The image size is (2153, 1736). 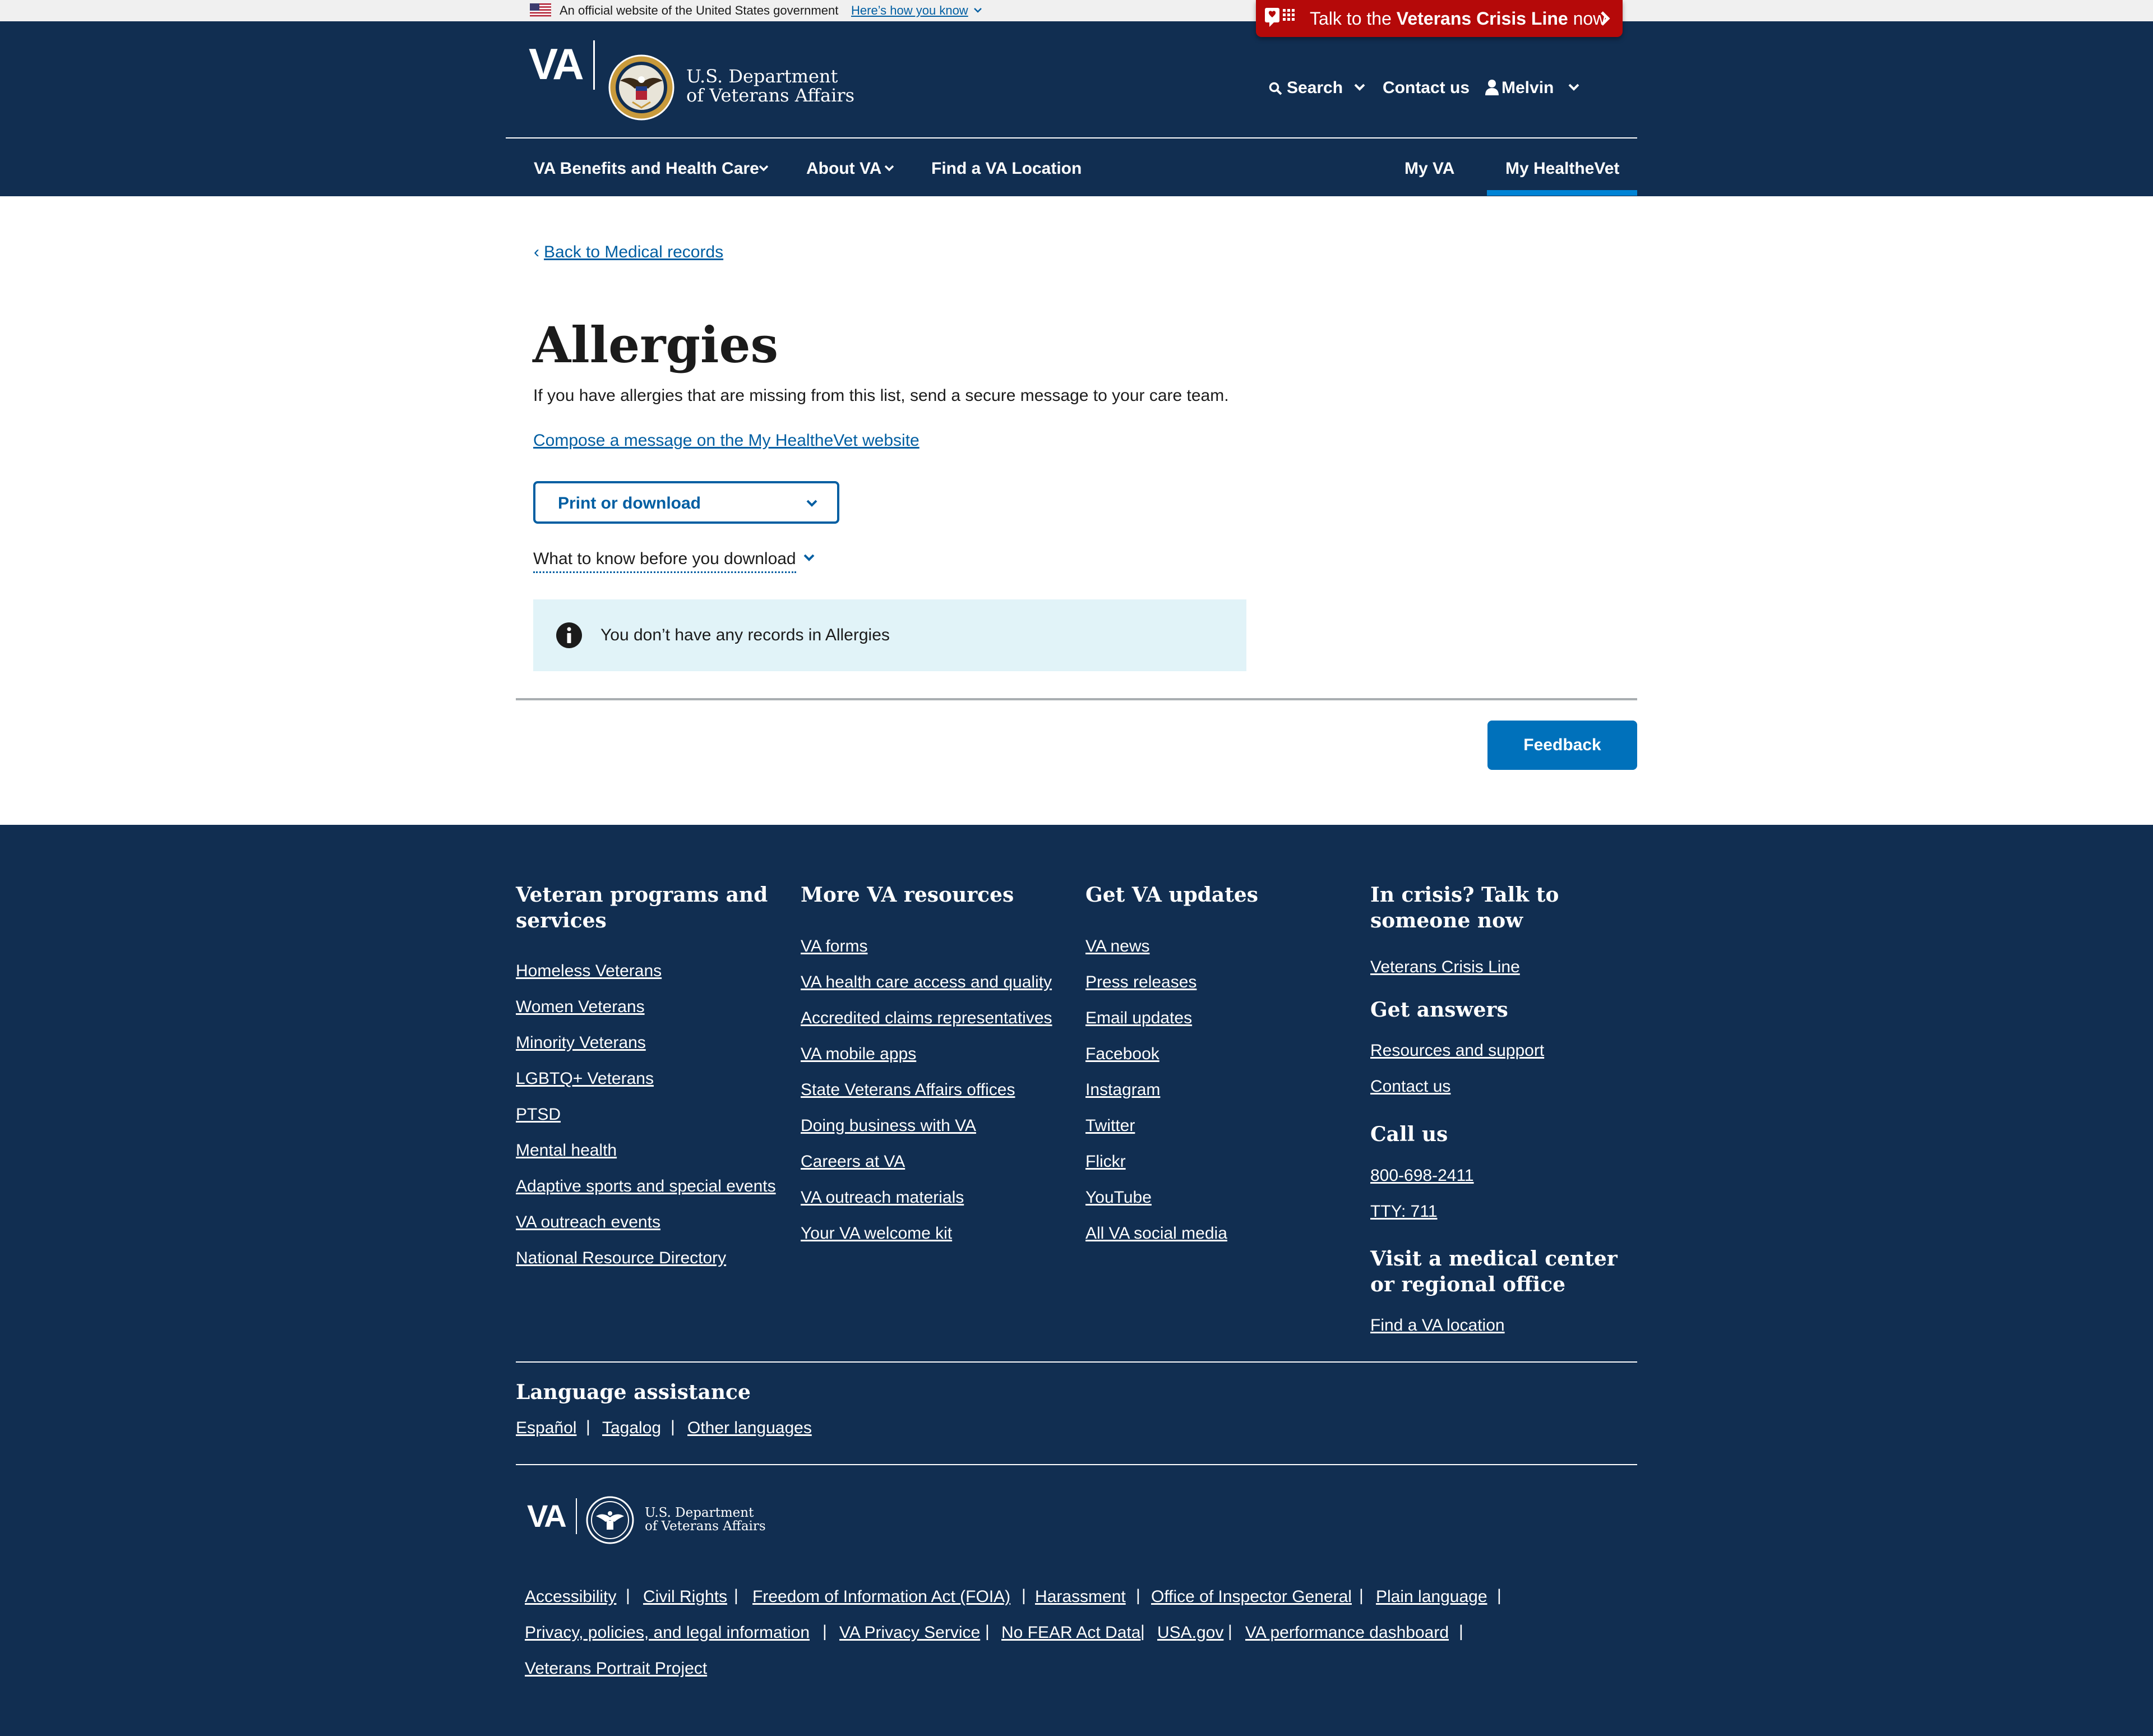 What do you see at coordinates (1562, 745) in the screenshot?
I see `feedback-button: Feedback` at bounding box center [1562, 745].